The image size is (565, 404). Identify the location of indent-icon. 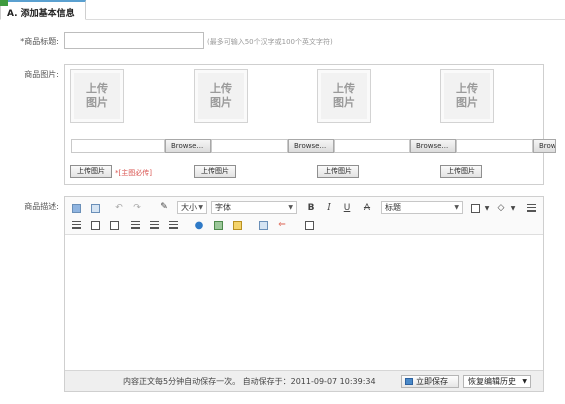
(95, 225).